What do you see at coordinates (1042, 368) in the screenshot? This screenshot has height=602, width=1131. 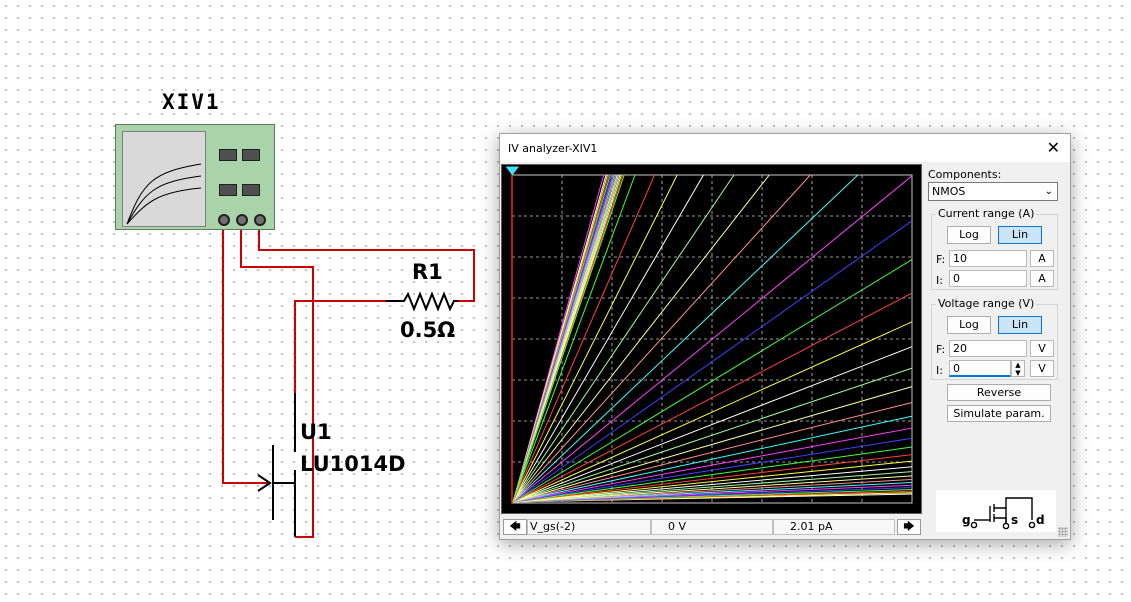 I see `voltage-i-unit: V` at bounding box center [1042, 368].